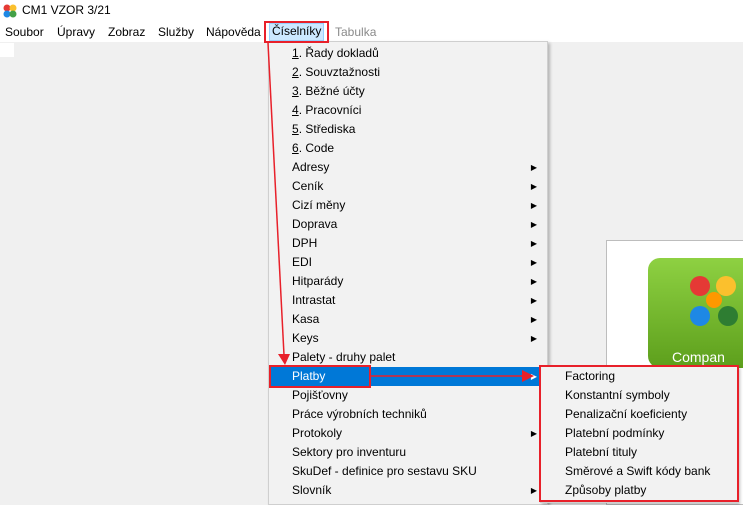  I want to click on dropdown-item-bezne-ucty: 3. Běžné účty, so click(408, 91).